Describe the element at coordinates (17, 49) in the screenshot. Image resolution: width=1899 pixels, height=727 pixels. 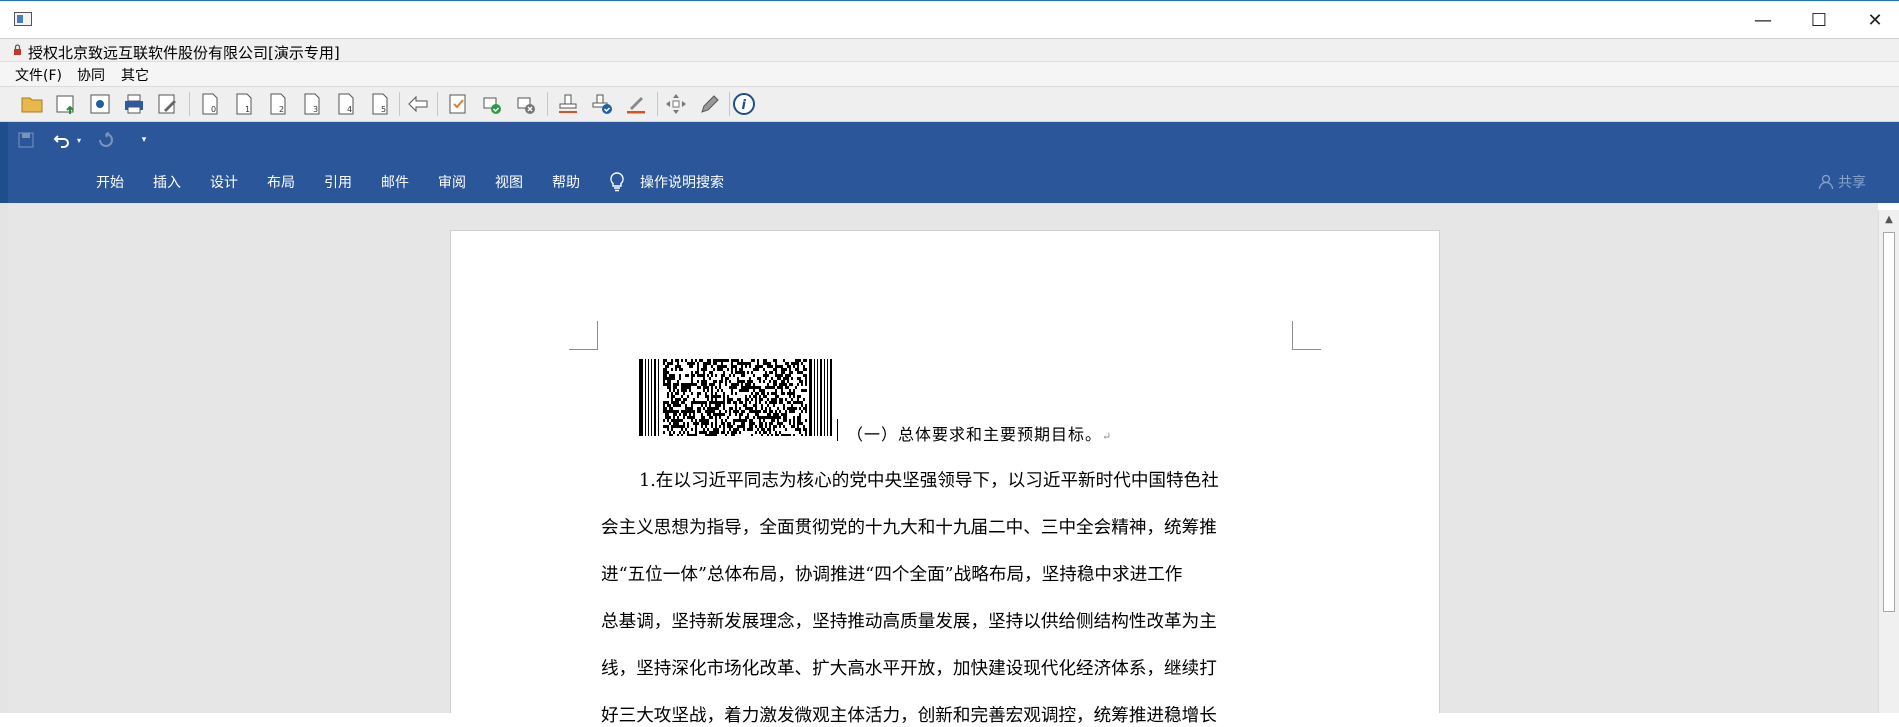
I see `lock-icon` at that location.